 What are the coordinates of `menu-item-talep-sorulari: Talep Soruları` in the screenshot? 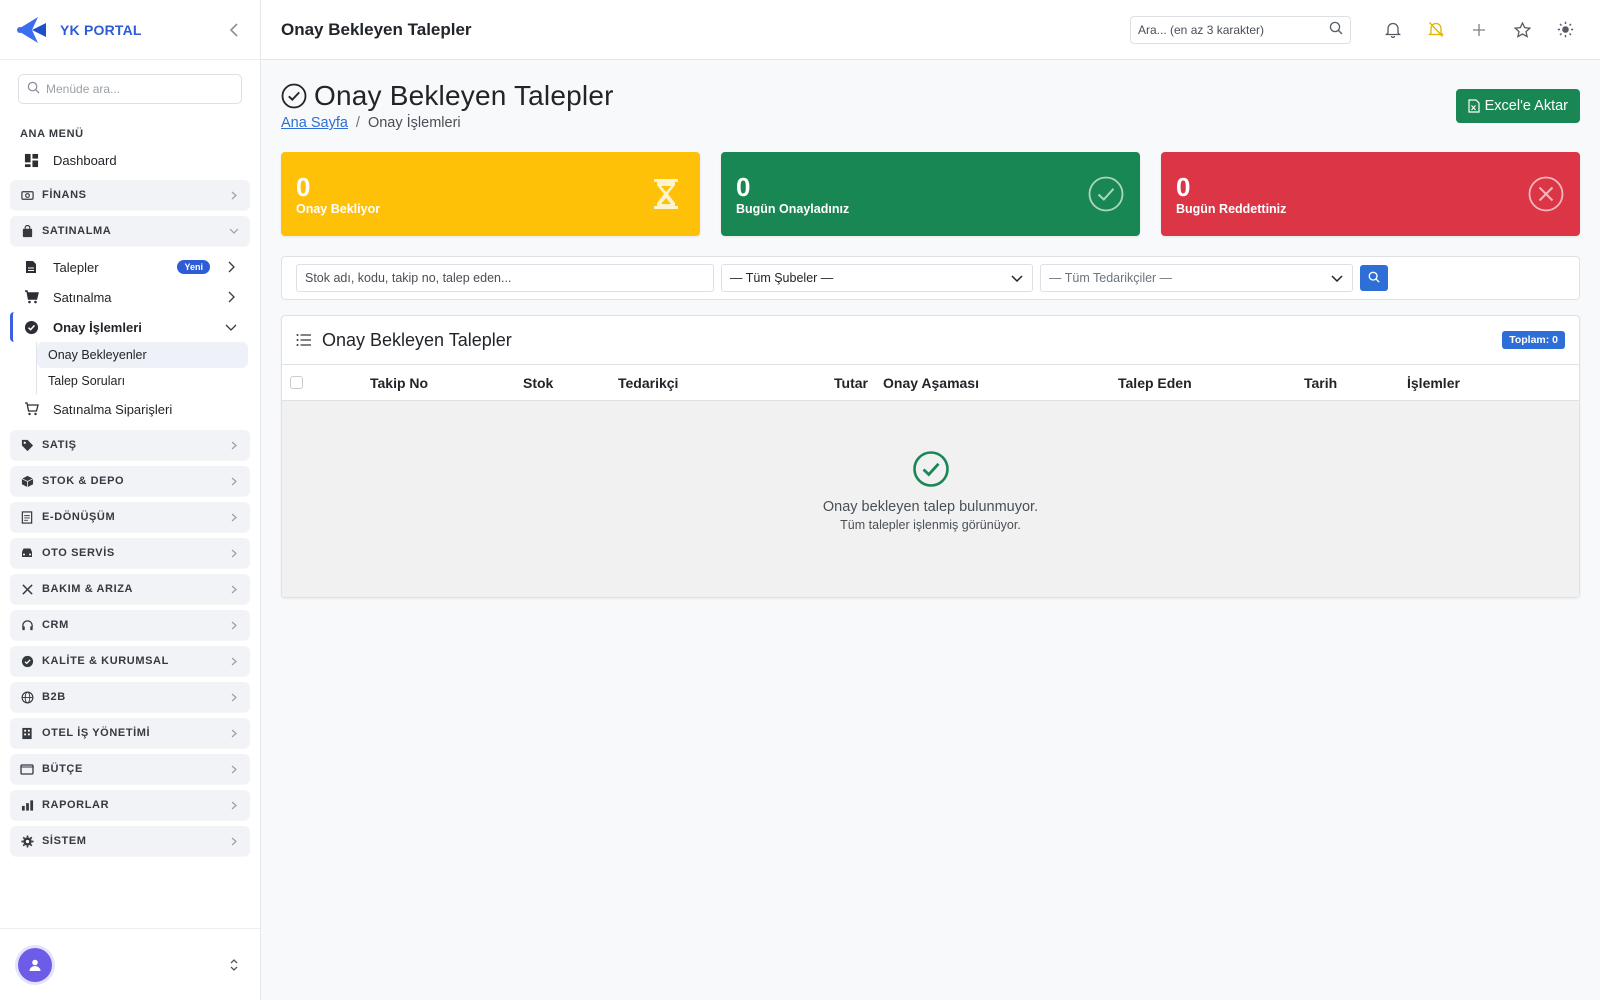 It's located at (143, 381).